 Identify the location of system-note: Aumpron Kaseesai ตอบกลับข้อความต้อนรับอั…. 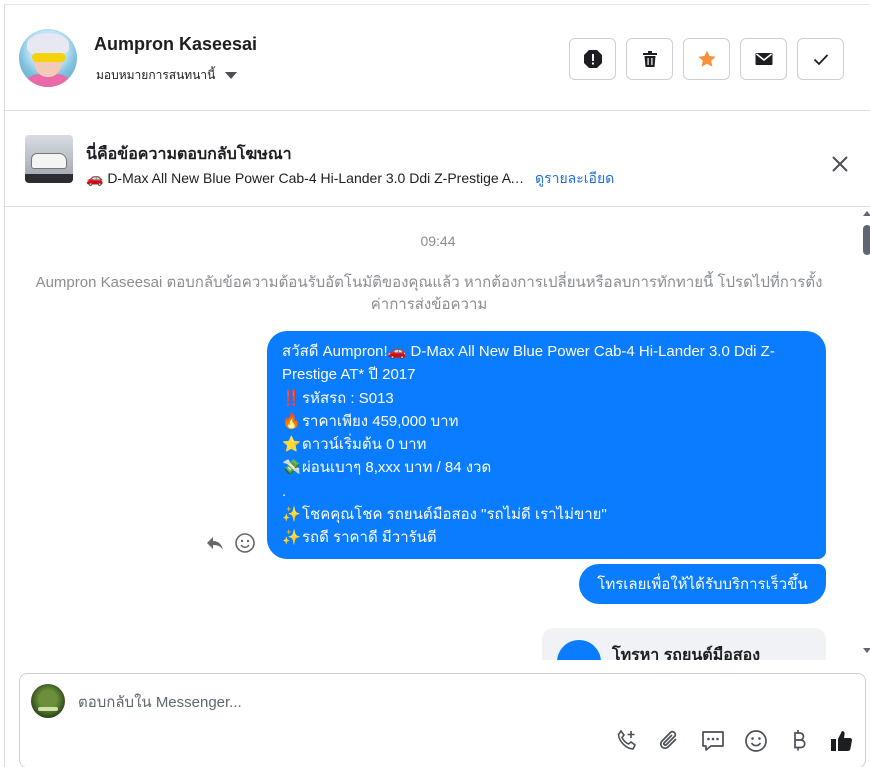
(429, 293).